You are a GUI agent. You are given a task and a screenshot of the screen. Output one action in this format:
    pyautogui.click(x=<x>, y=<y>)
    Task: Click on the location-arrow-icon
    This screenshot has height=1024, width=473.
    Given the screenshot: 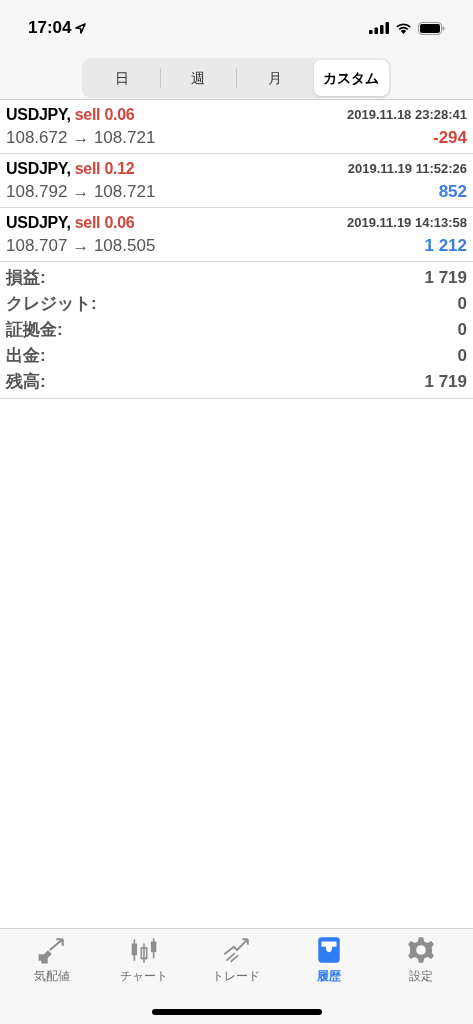 What is the action you would take?
    pyautogui.click(x=81, y=28)
    